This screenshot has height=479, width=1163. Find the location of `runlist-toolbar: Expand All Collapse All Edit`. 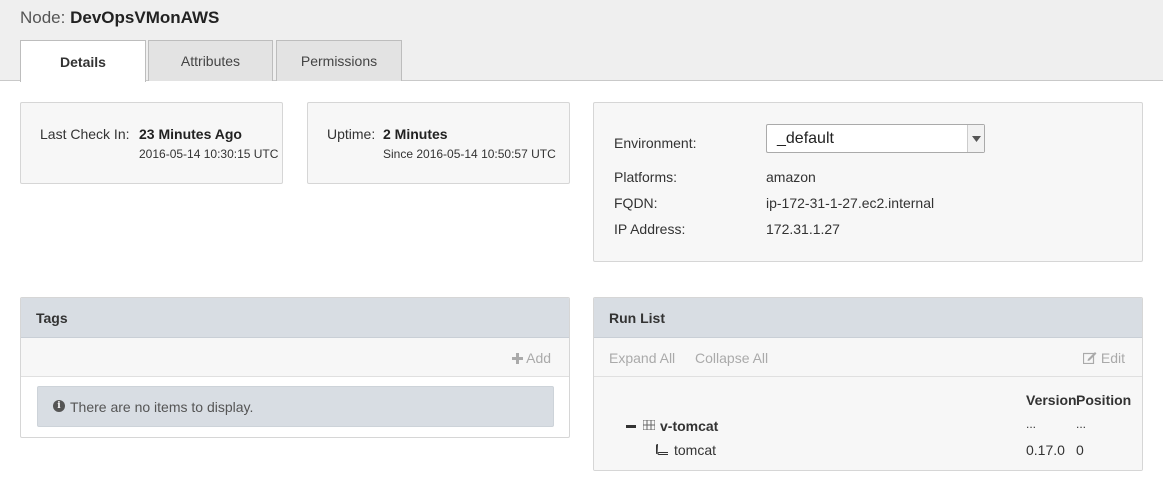

runlist-toolbar: Expand All Collapse All Edit is located at coordinates (868, 357).